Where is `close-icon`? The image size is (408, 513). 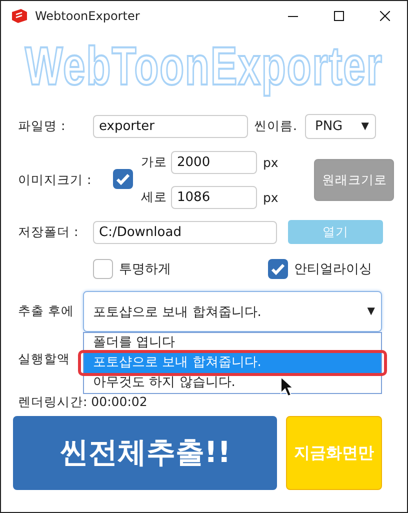
close-icon is located at coordinates (385, 16).